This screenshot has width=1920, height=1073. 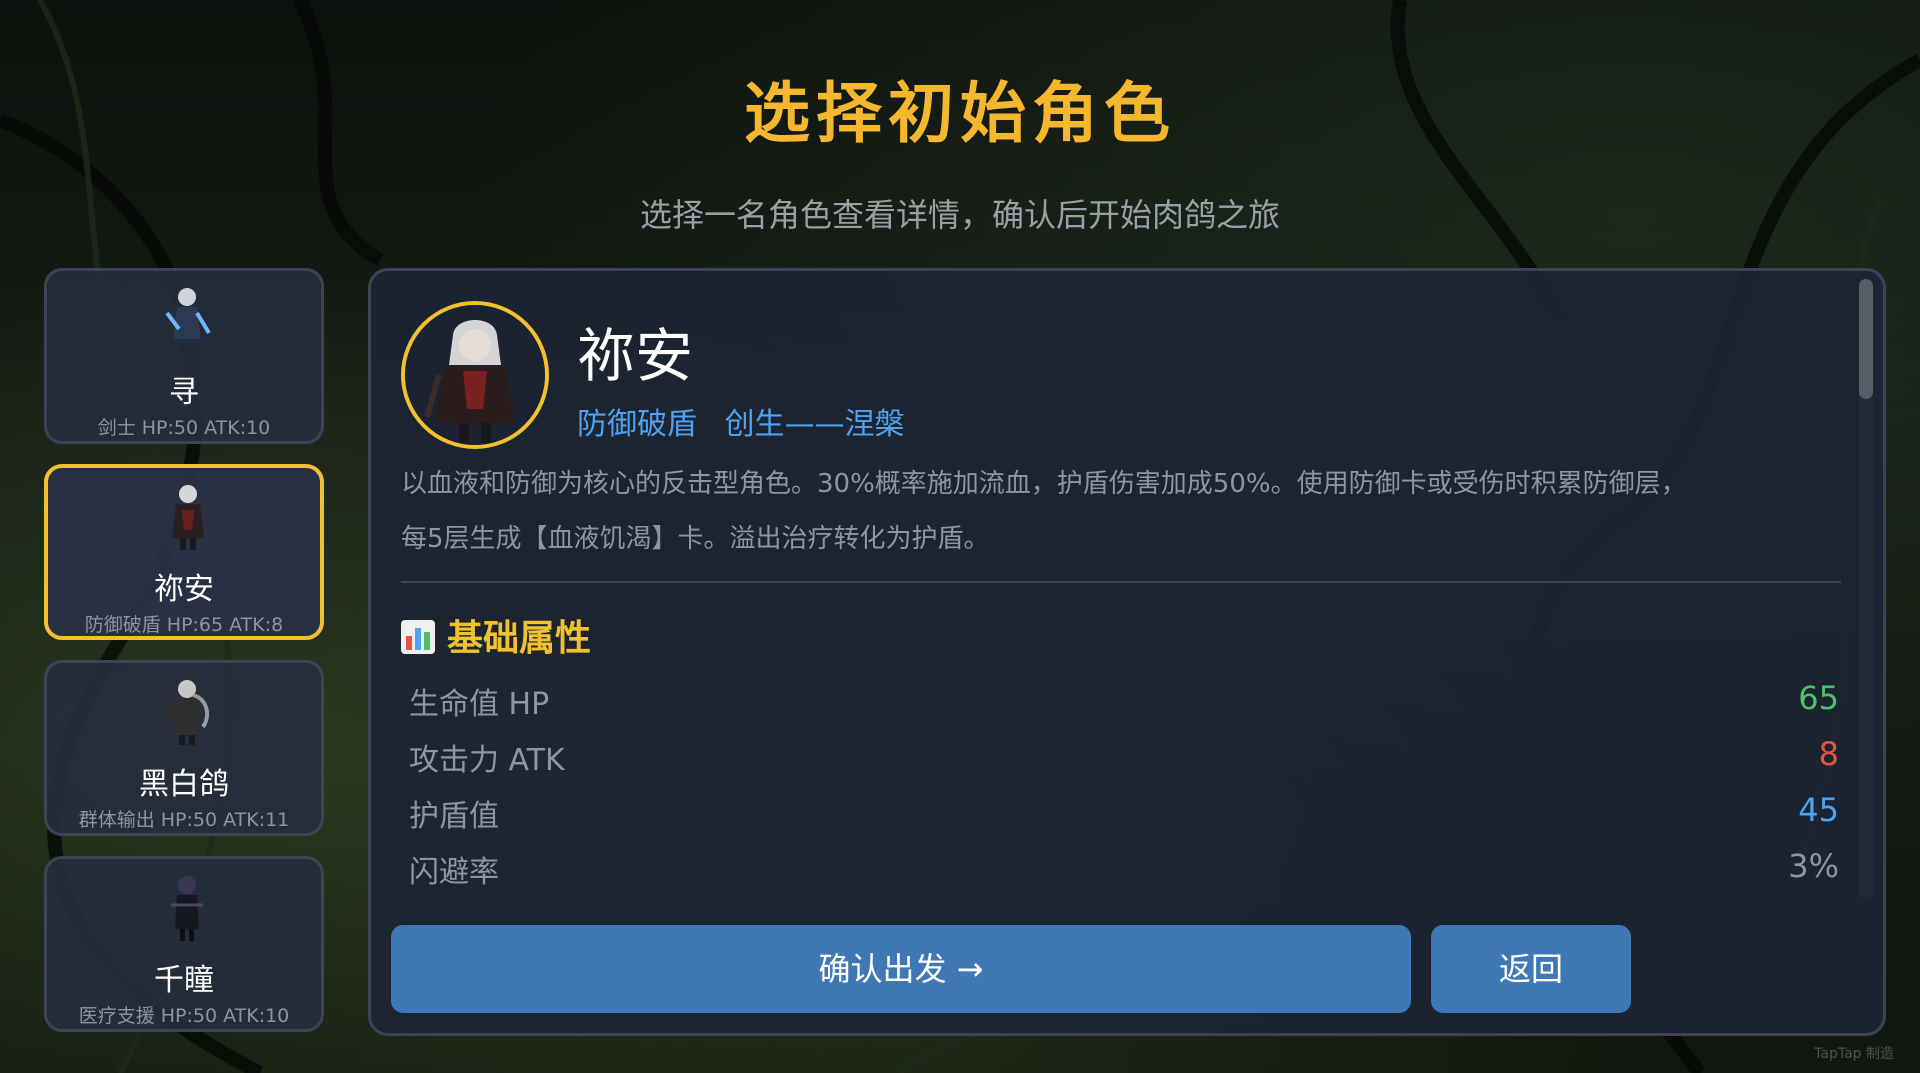 I want to click on bar-chart-icon, so click(x=418, y=637).